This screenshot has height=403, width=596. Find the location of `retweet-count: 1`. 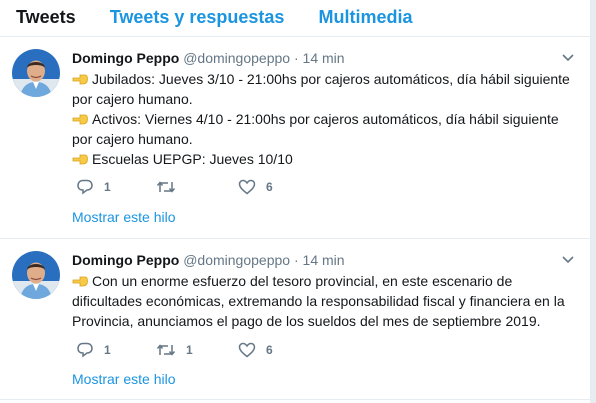

retweet-count: 1 is located at coordinates (189, 350).